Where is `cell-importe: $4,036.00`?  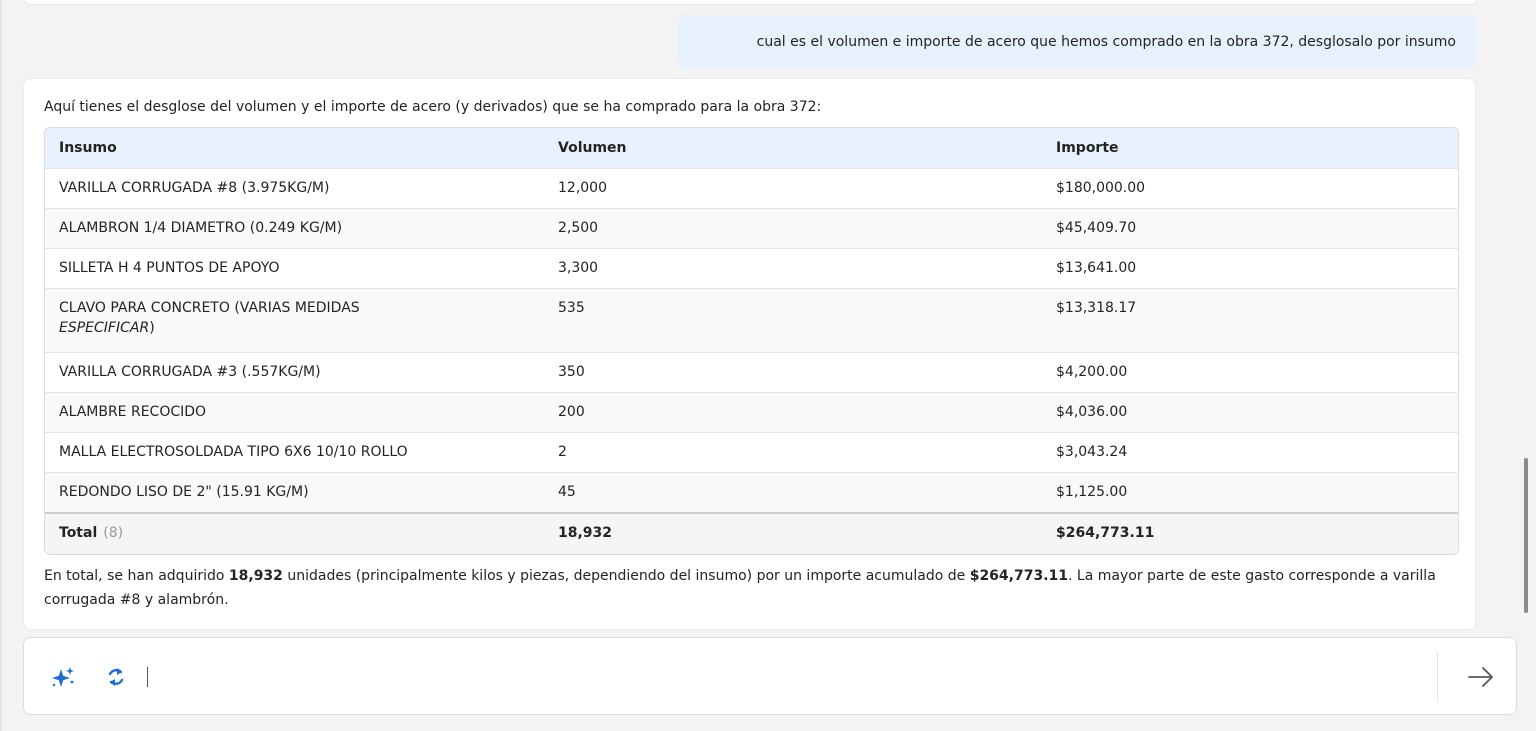
cell-importe: $4,036.00 is located at coordinates (1250, 412).